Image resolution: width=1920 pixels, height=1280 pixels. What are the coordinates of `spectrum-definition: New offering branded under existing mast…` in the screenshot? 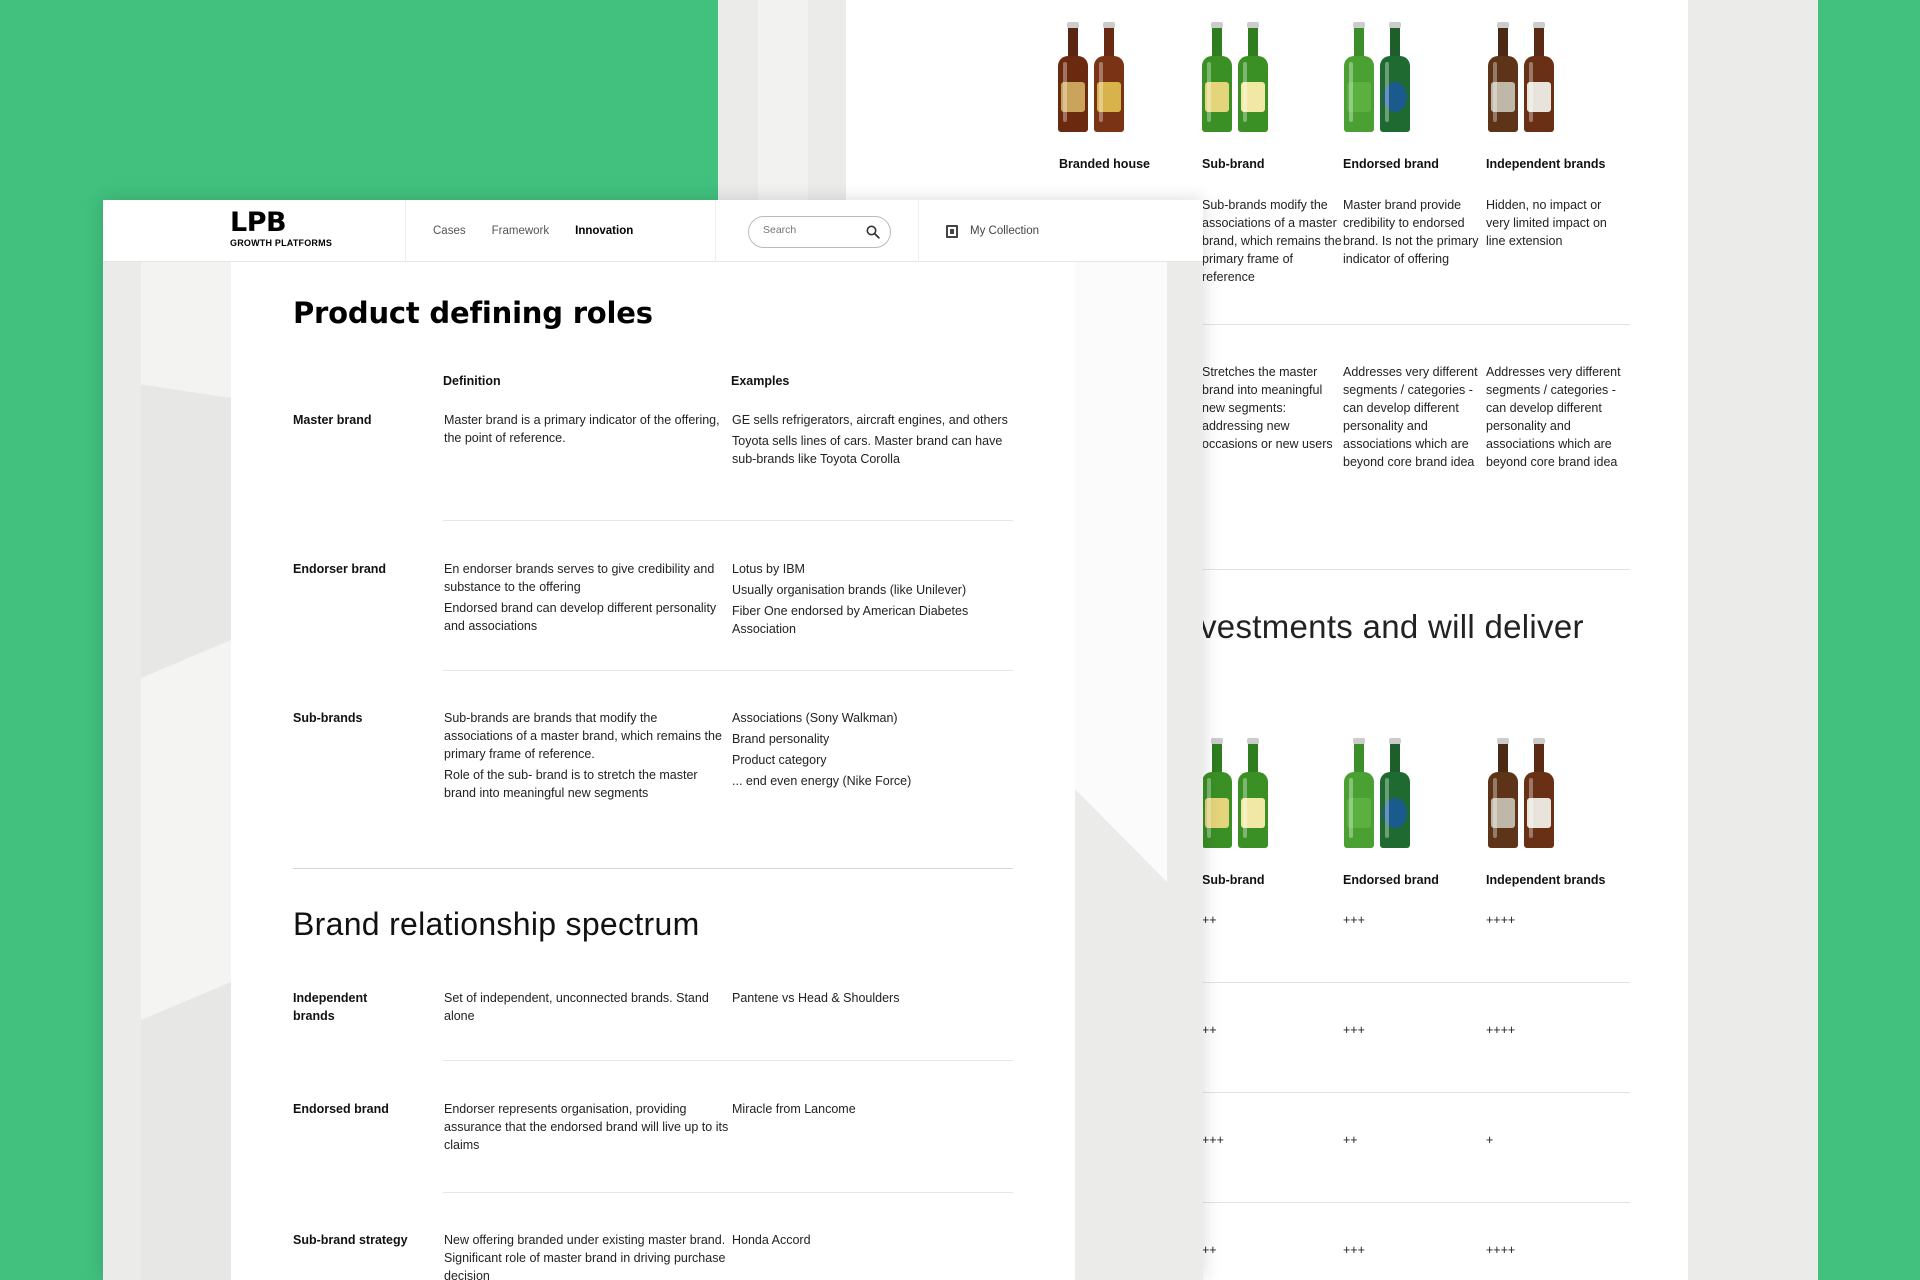 It's located at (585, 1256).